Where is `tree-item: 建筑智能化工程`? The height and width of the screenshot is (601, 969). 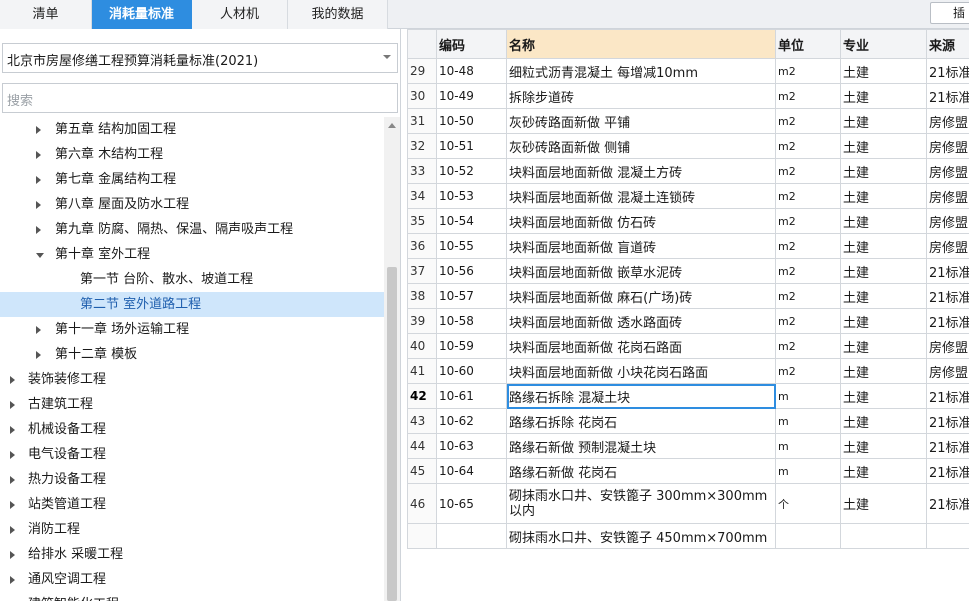 tree-item: 建筑智能化工程 is located at coordinates (192, 596).